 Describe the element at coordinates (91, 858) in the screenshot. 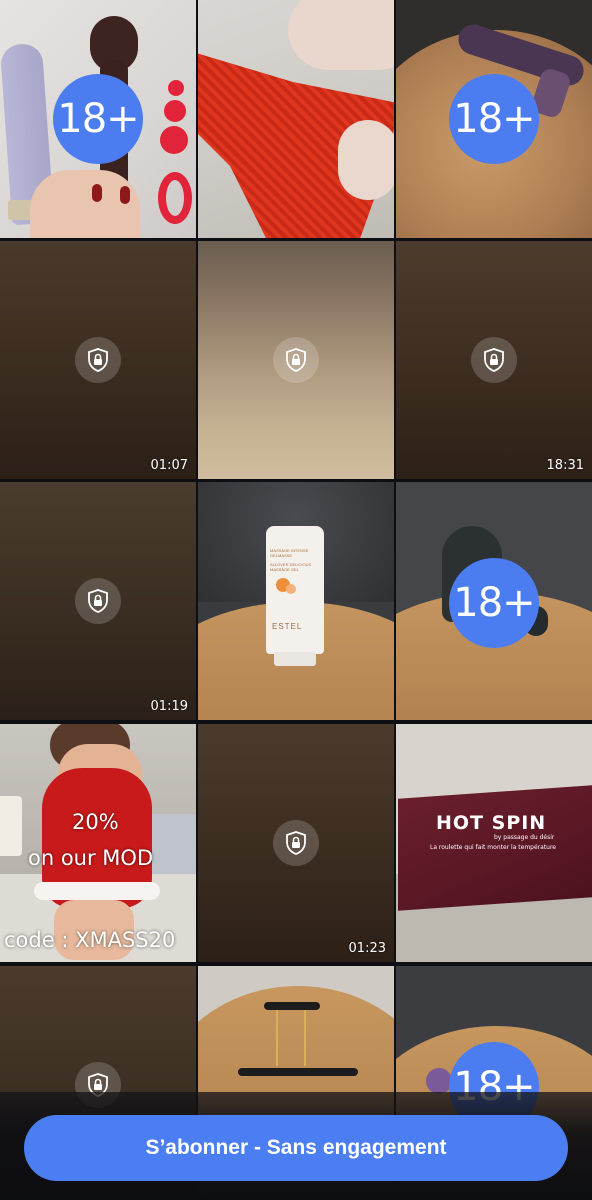

I see `promo-subject: on our MOD` at that location.